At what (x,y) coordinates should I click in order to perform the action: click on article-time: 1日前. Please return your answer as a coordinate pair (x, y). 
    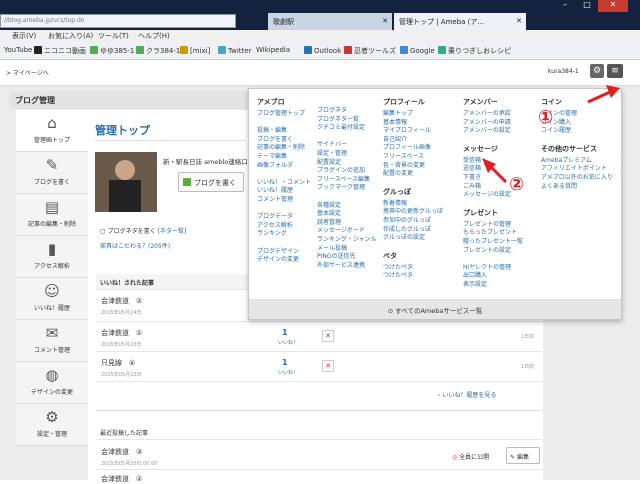
    Looking at the image, I should click on (528, 367).